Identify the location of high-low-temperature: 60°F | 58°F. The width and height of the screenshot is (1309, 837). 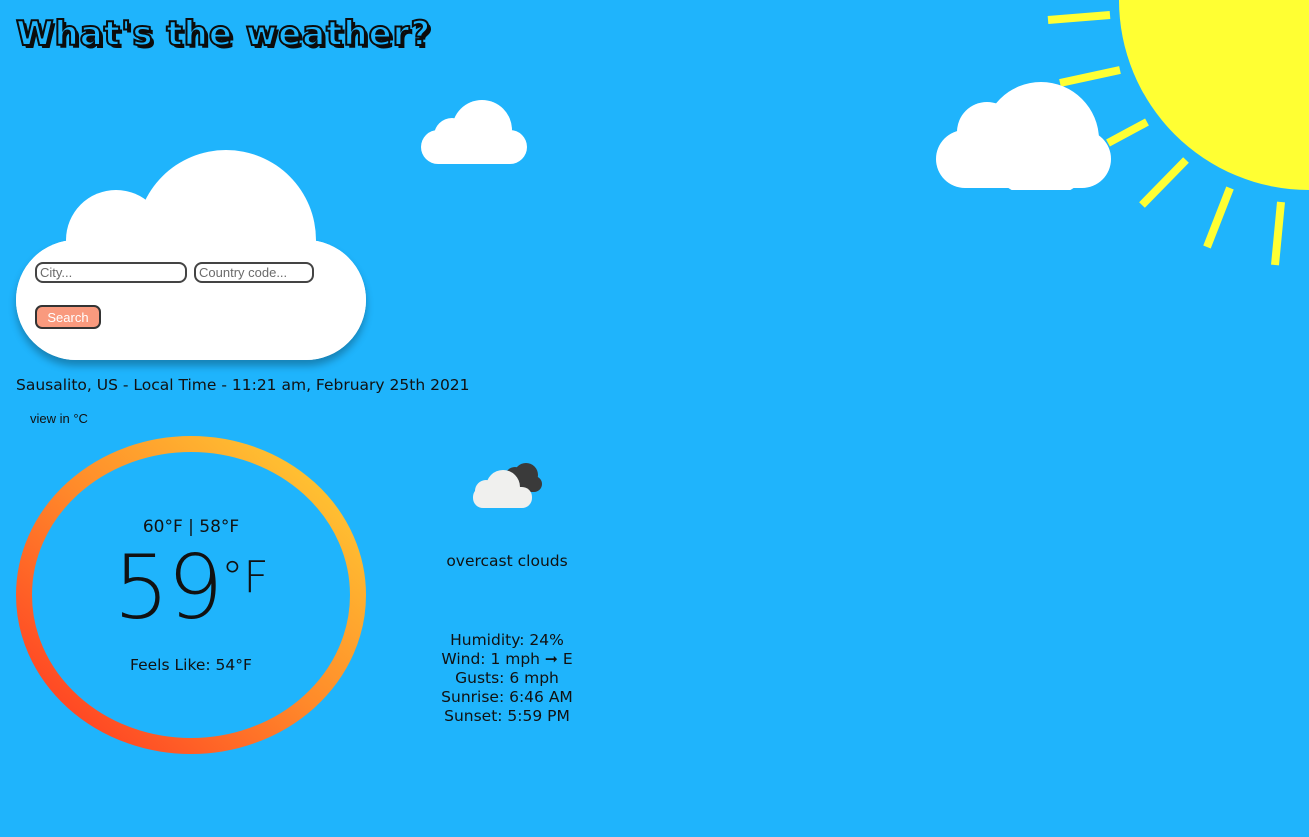
(191, 527).